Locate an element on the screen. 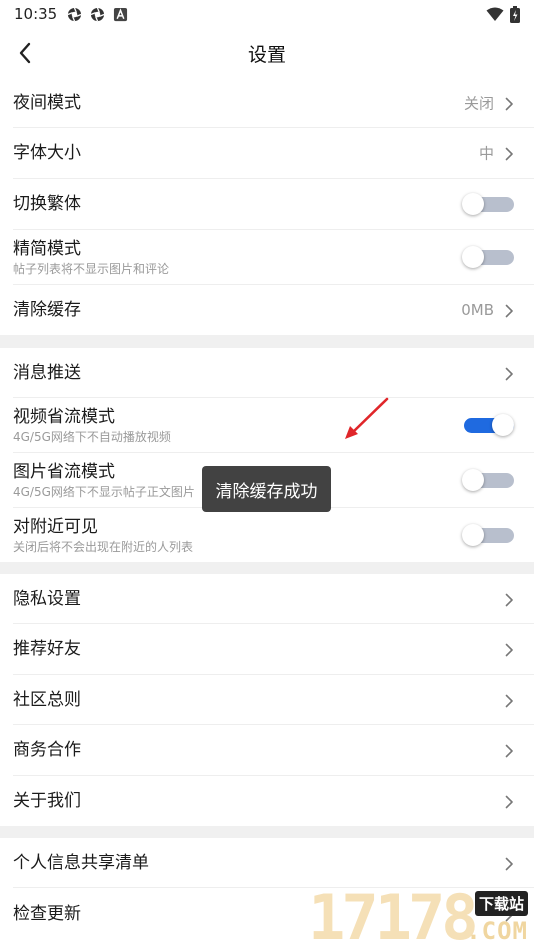  page-title: 设置 is located at coordinates (266, 54).